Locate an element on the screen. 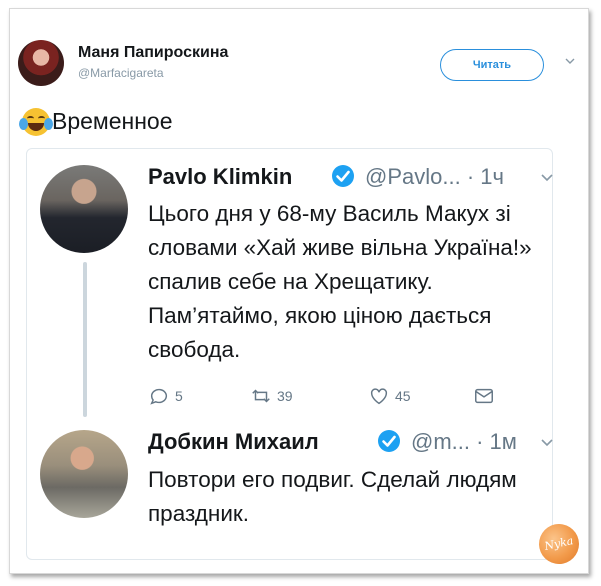 The width and height of the screenshot is (601, 586). reply-author-handle: @m... · 1м is located at coordinates (464, 442).